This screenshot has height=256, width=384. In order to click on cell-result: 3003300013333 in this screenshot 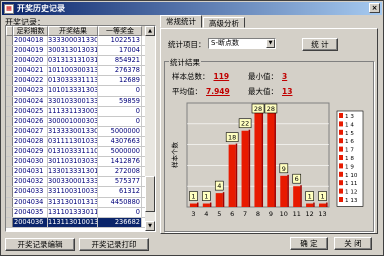, I will do `click(73, 182)`.